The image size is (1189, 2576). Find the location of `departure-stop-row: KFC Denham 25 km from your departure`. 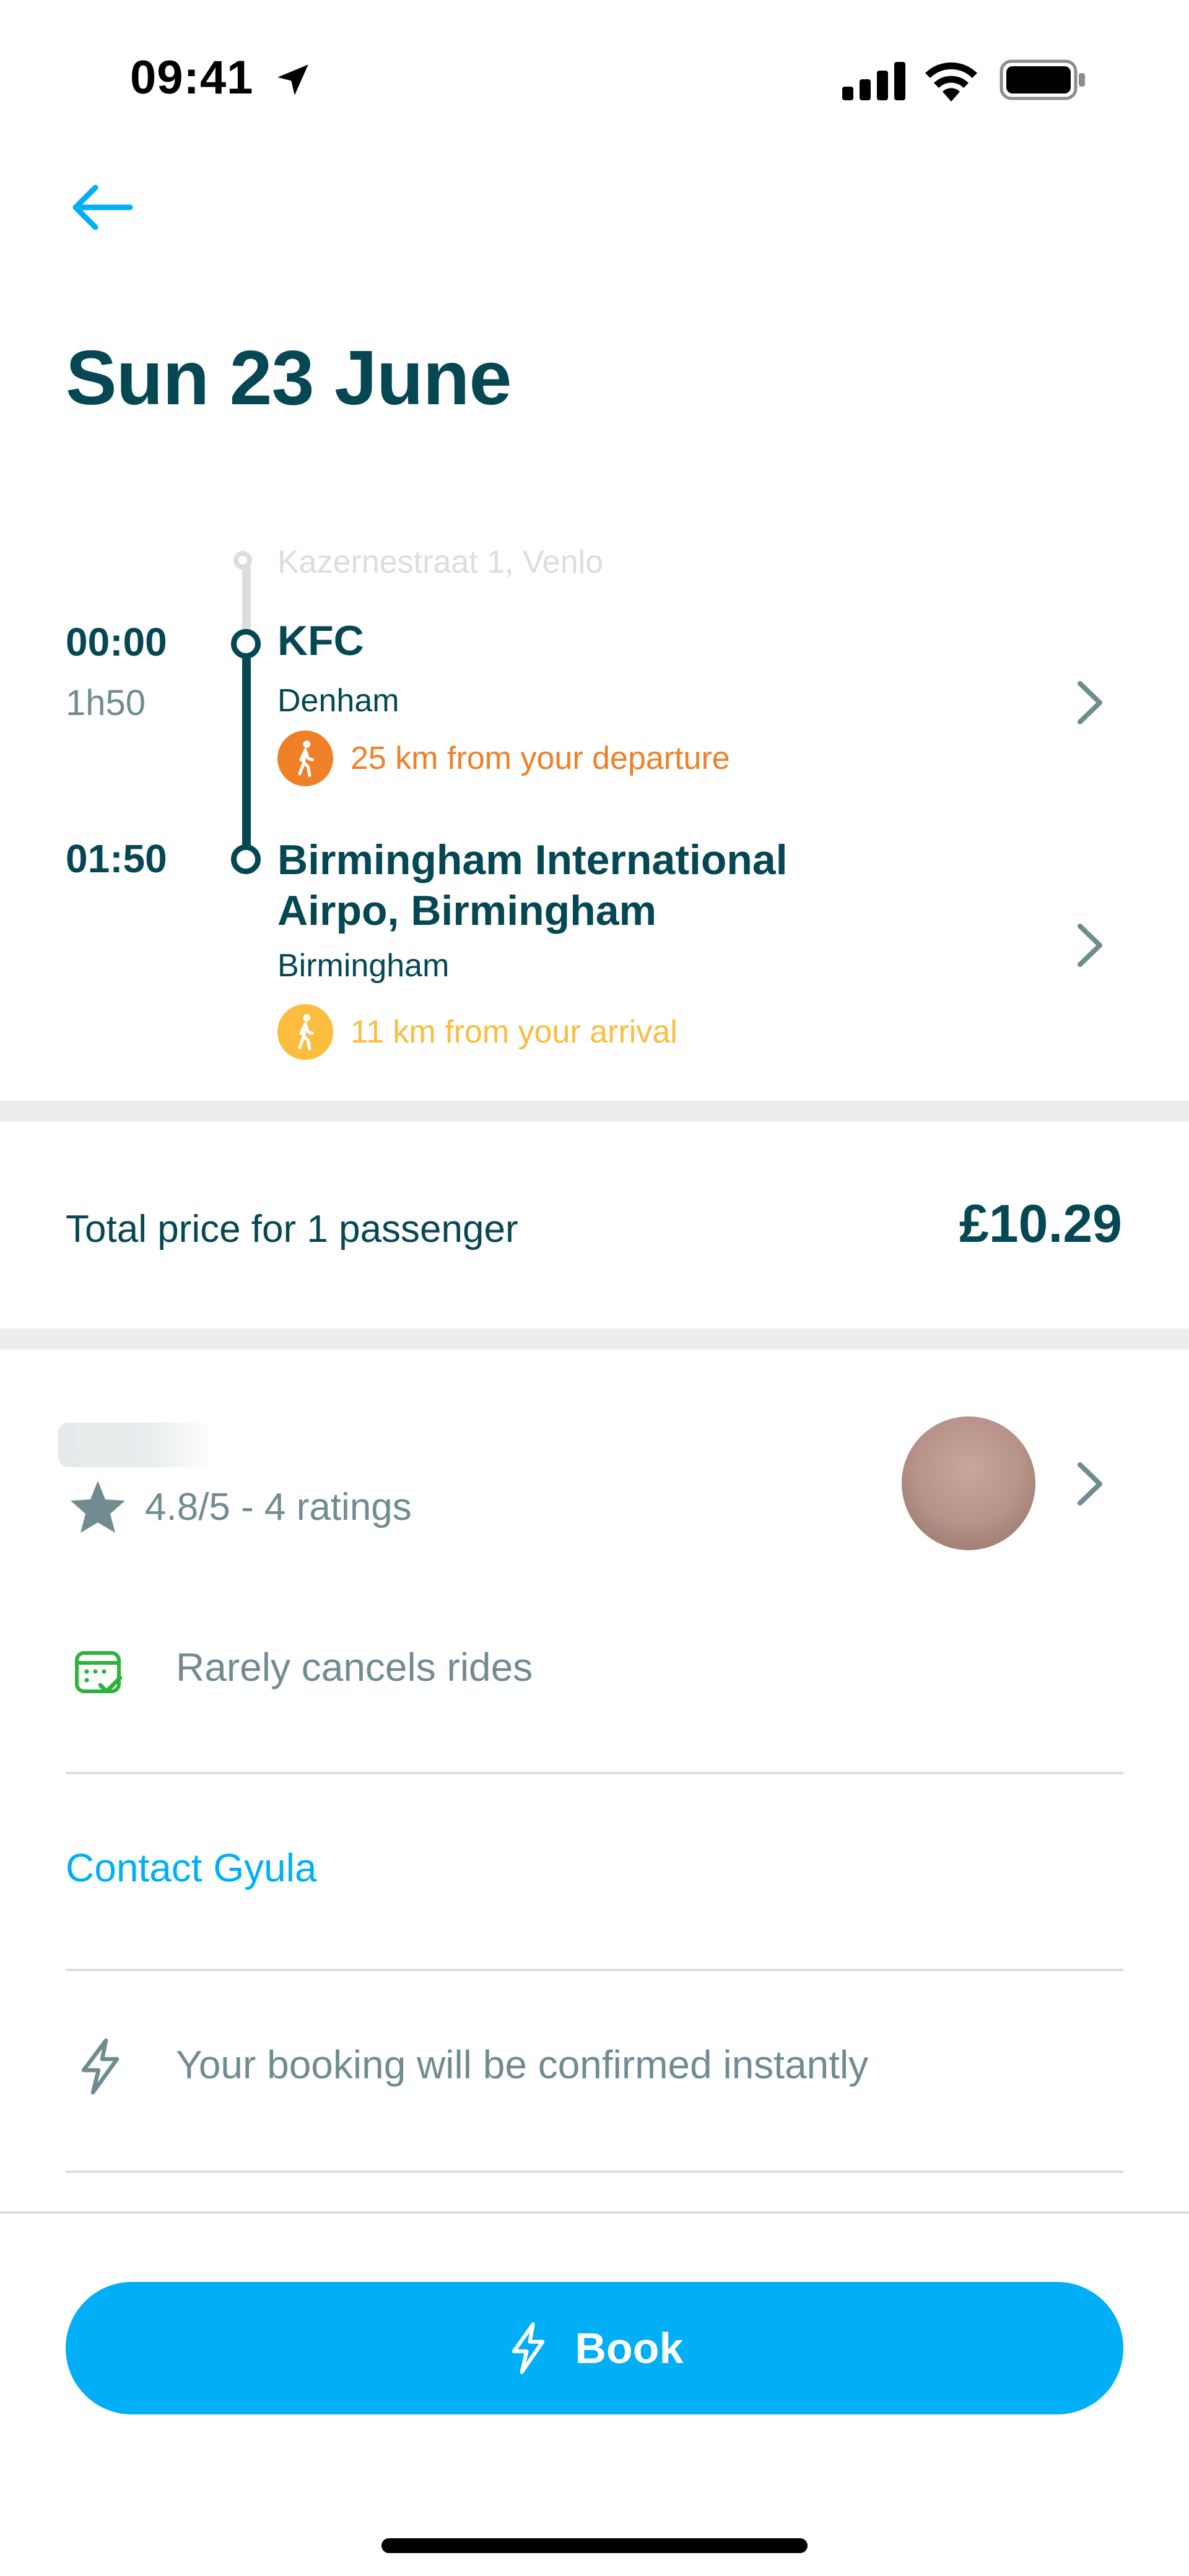

departure-stop-row: KFC Denham 25 km from your departure is located at coordinates (699, 702).